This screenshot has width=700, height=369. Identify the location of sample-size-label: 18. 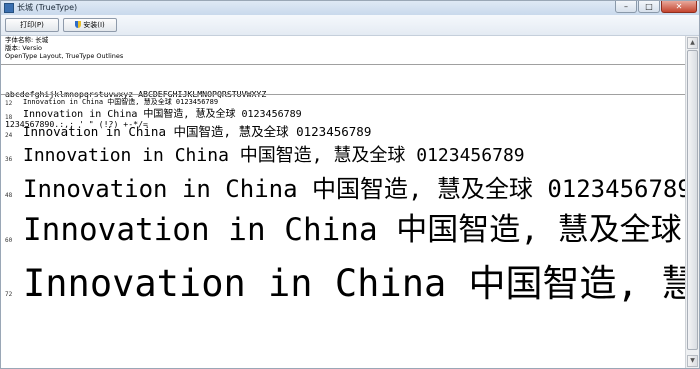
(9, 117).